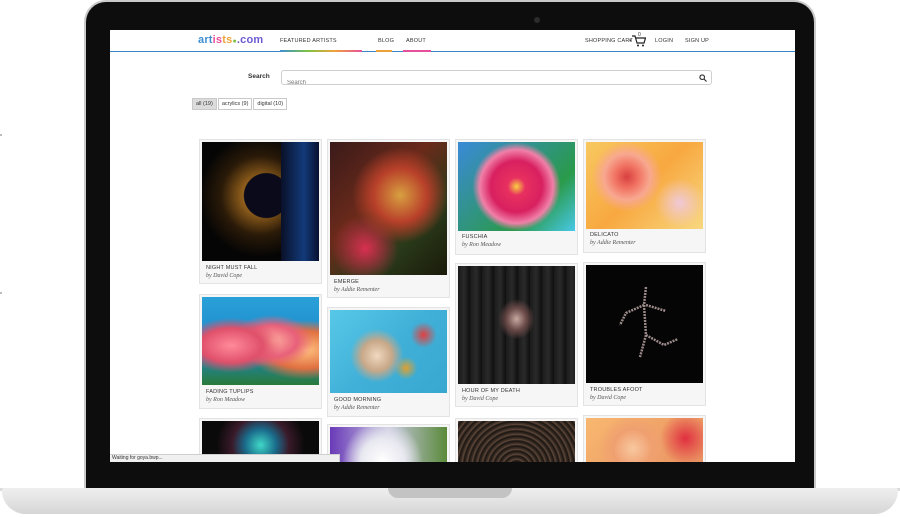 The width and height of the screenshot is (900, 517). What do you see at coordinates (357, 400) in the screenshot?
I see `artwork-title: GOOD MORNING` at bounding box center [357, 400].